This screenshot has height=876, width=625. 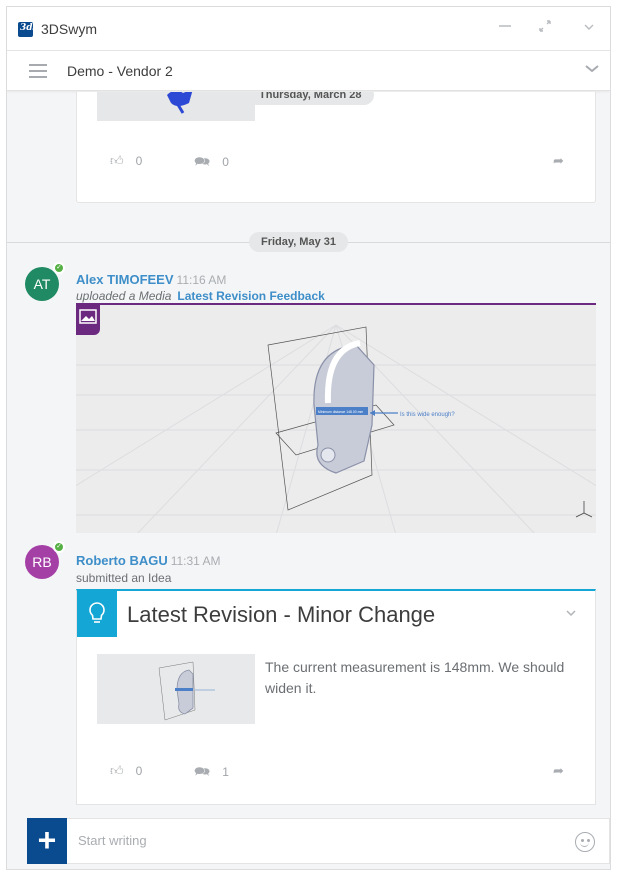 I want to click on media-title-link: Latest Revision Feedback, so click(x=250, y=296).